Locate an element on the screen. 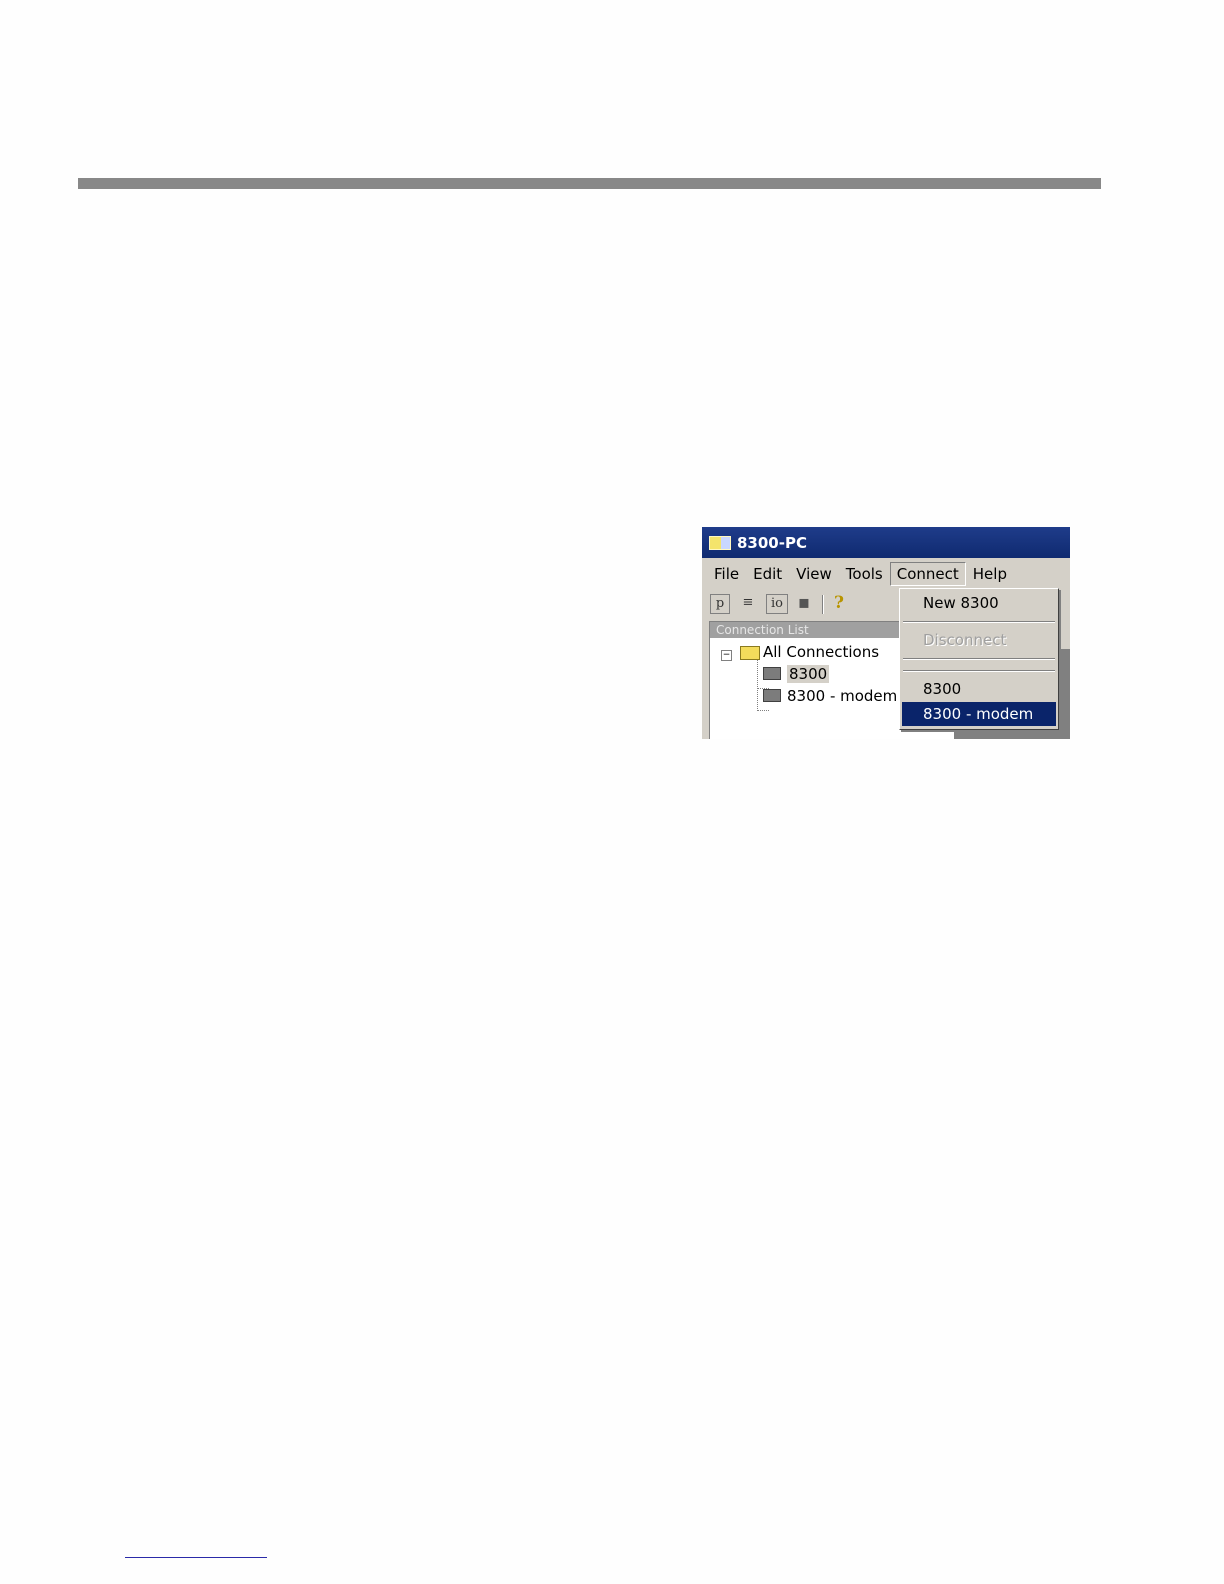  menu-view: View is located at coordinates (814, 574).